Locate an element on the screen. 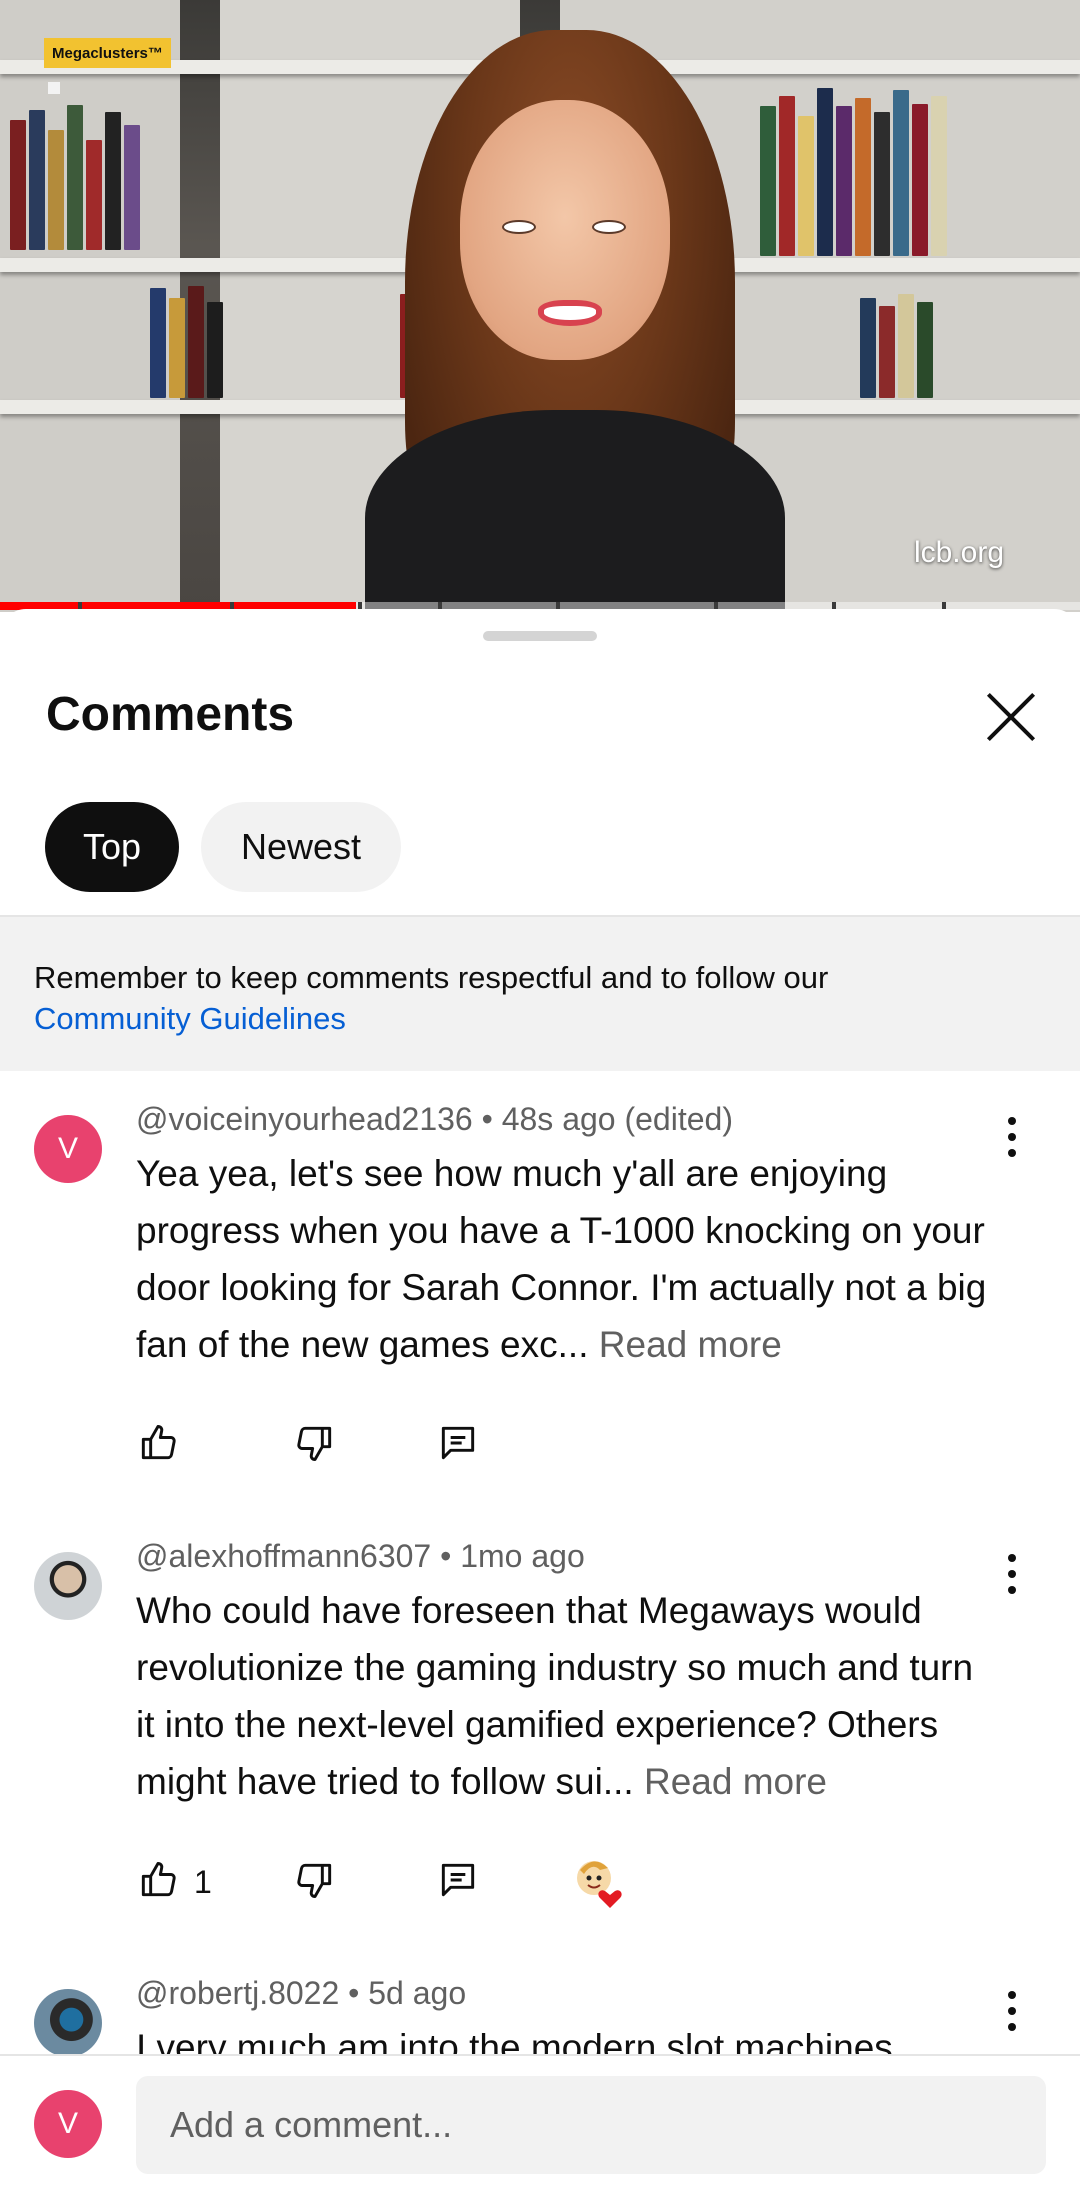 The width and height of the screenshot is (1080, 2191). comment-composer: V is located at coordinates (540, 2122).